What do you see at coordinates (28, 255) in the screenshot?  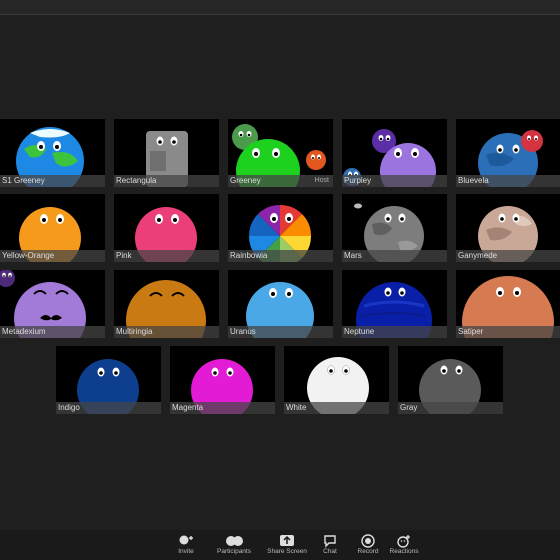 I see `participant-name: Yellow-Orange` at bounding box center [28, 255].